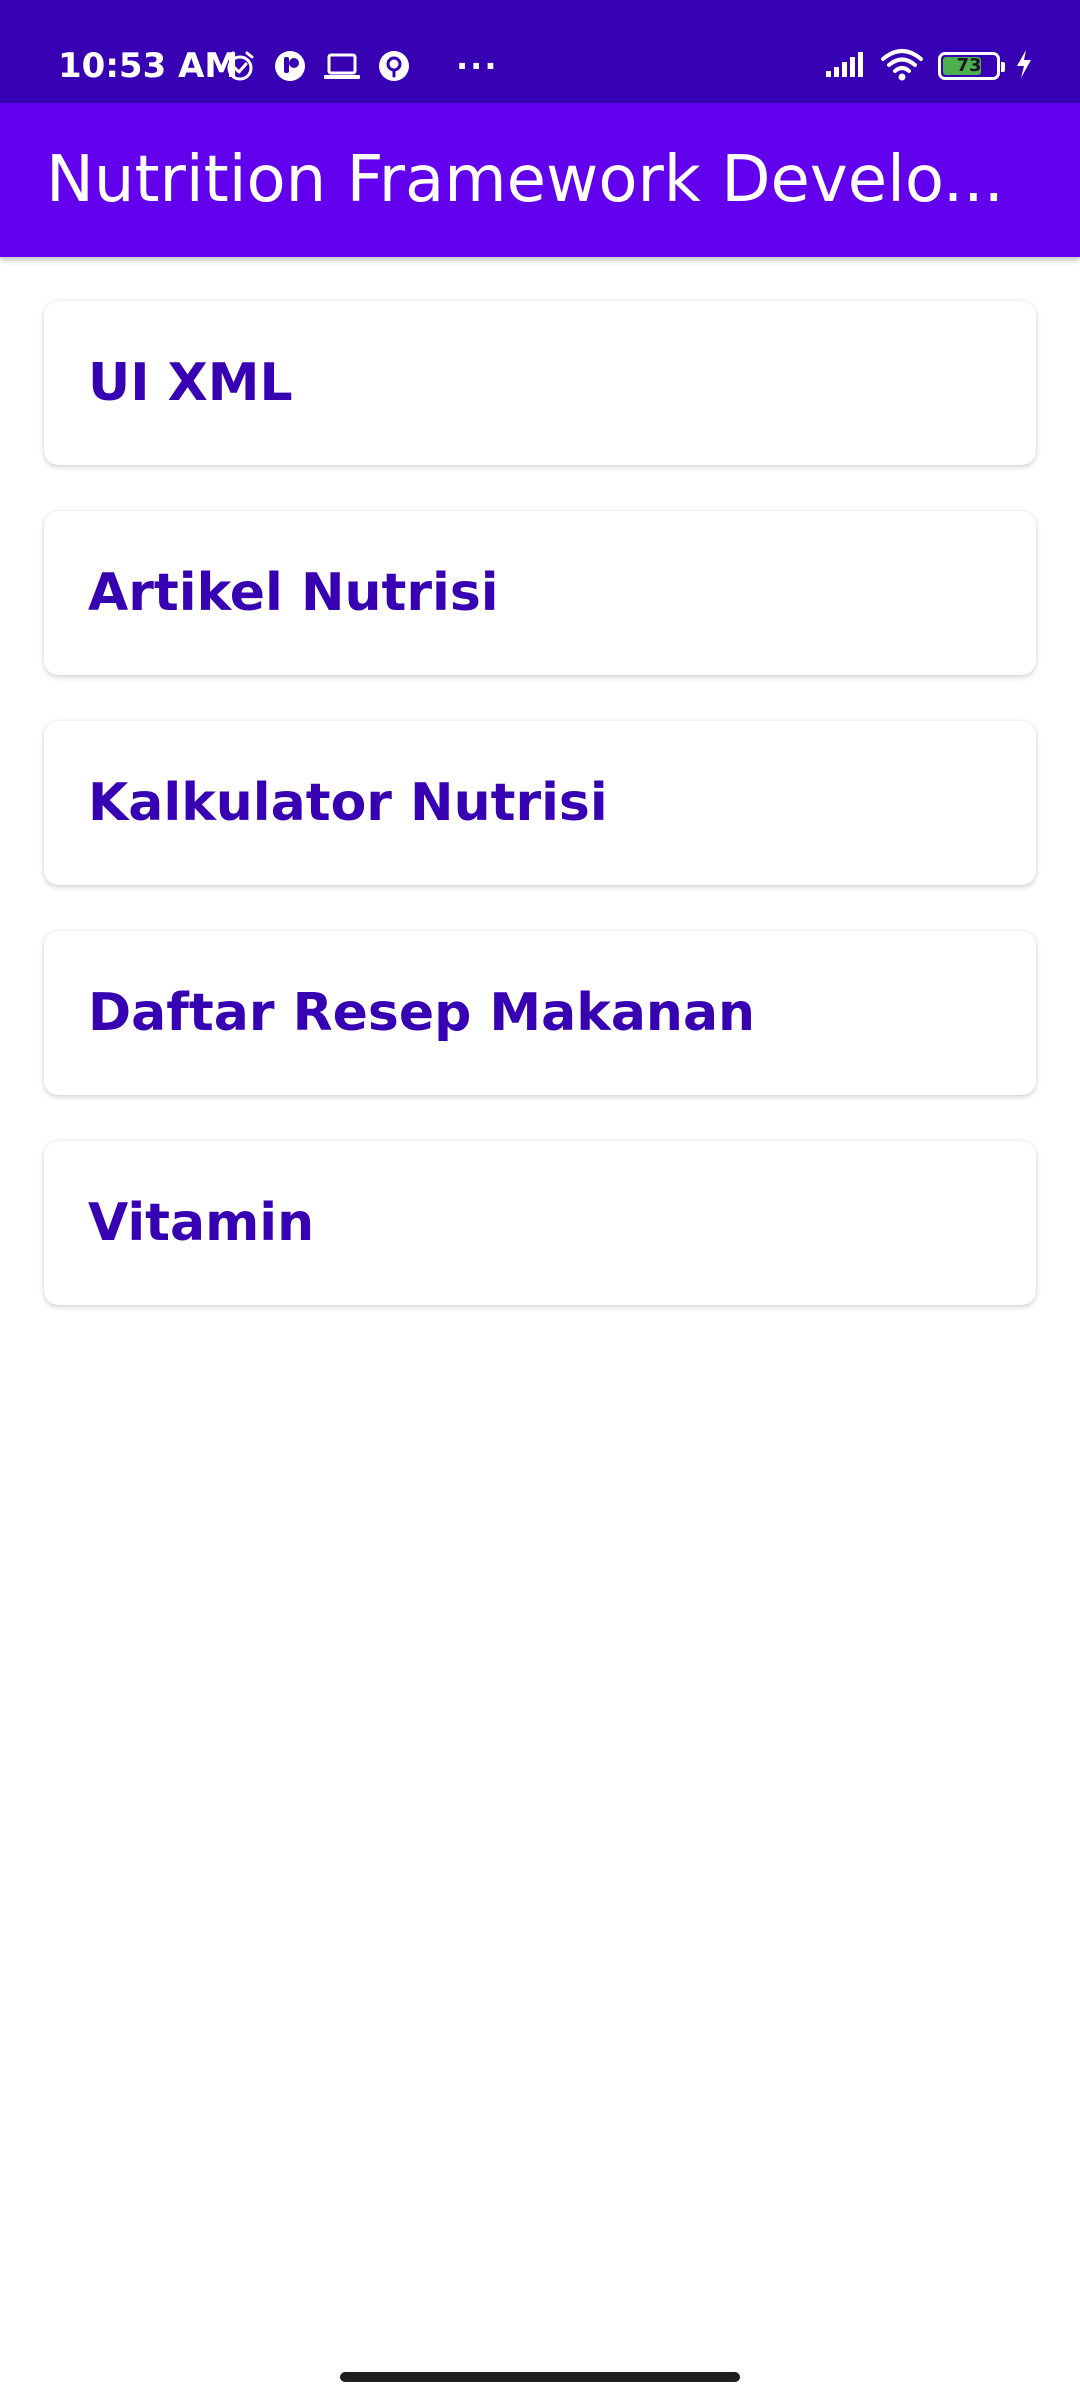 This screenshot has width=1080, height=2400. I want to click on status-icons-right: 73, so click(929, 66).